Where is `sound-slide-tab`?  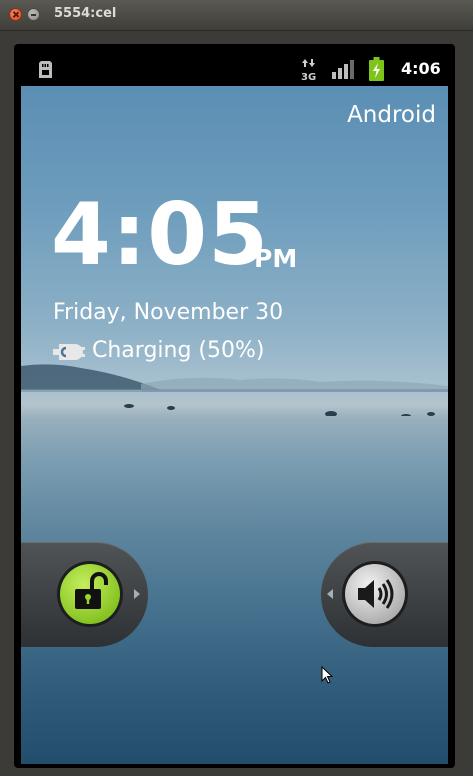
sound-slide-tab is located at coordinates (384, 594).